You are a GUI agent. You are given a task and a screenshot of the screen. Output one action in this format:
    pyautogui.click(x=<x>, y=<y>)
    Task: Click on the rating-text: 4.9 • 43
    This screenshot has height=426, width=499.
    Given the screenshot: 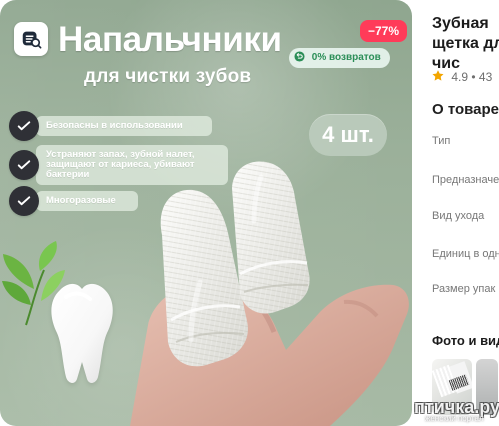 What is the action you would take?
    pyautogui.click(x=472, y=77)
    